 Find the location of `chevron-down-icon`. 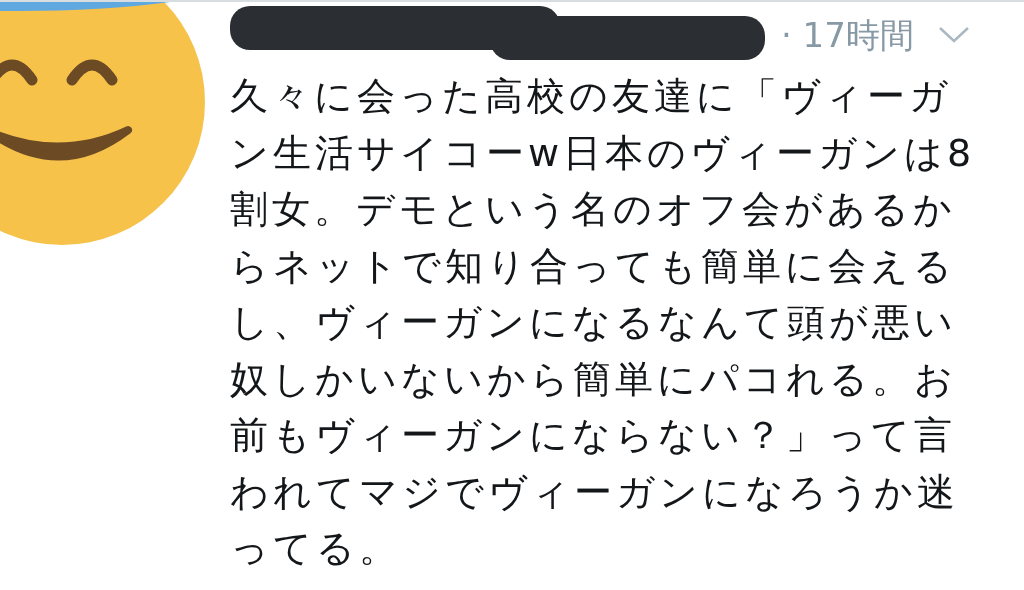

chevron-down-icon is located at coordinates (953, 35).